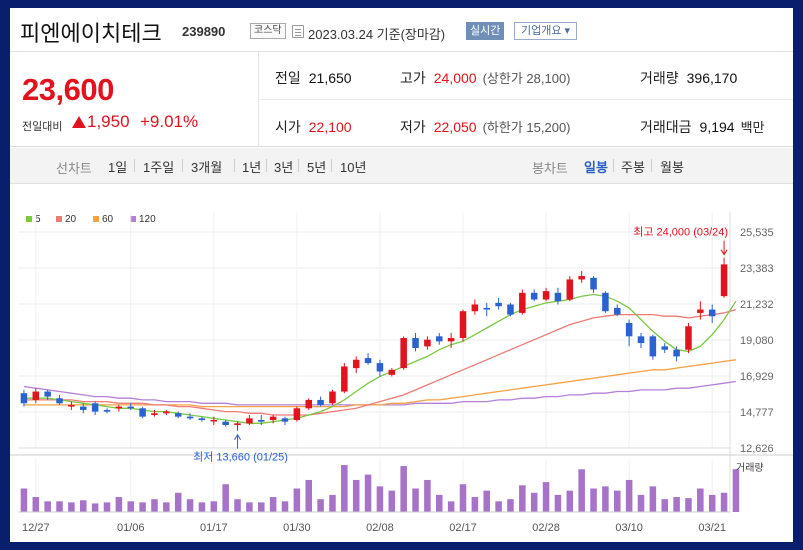  Describe the element at coordinates (108, 121) in the screenshot. I see `price-change-value: 1,950` at that location.